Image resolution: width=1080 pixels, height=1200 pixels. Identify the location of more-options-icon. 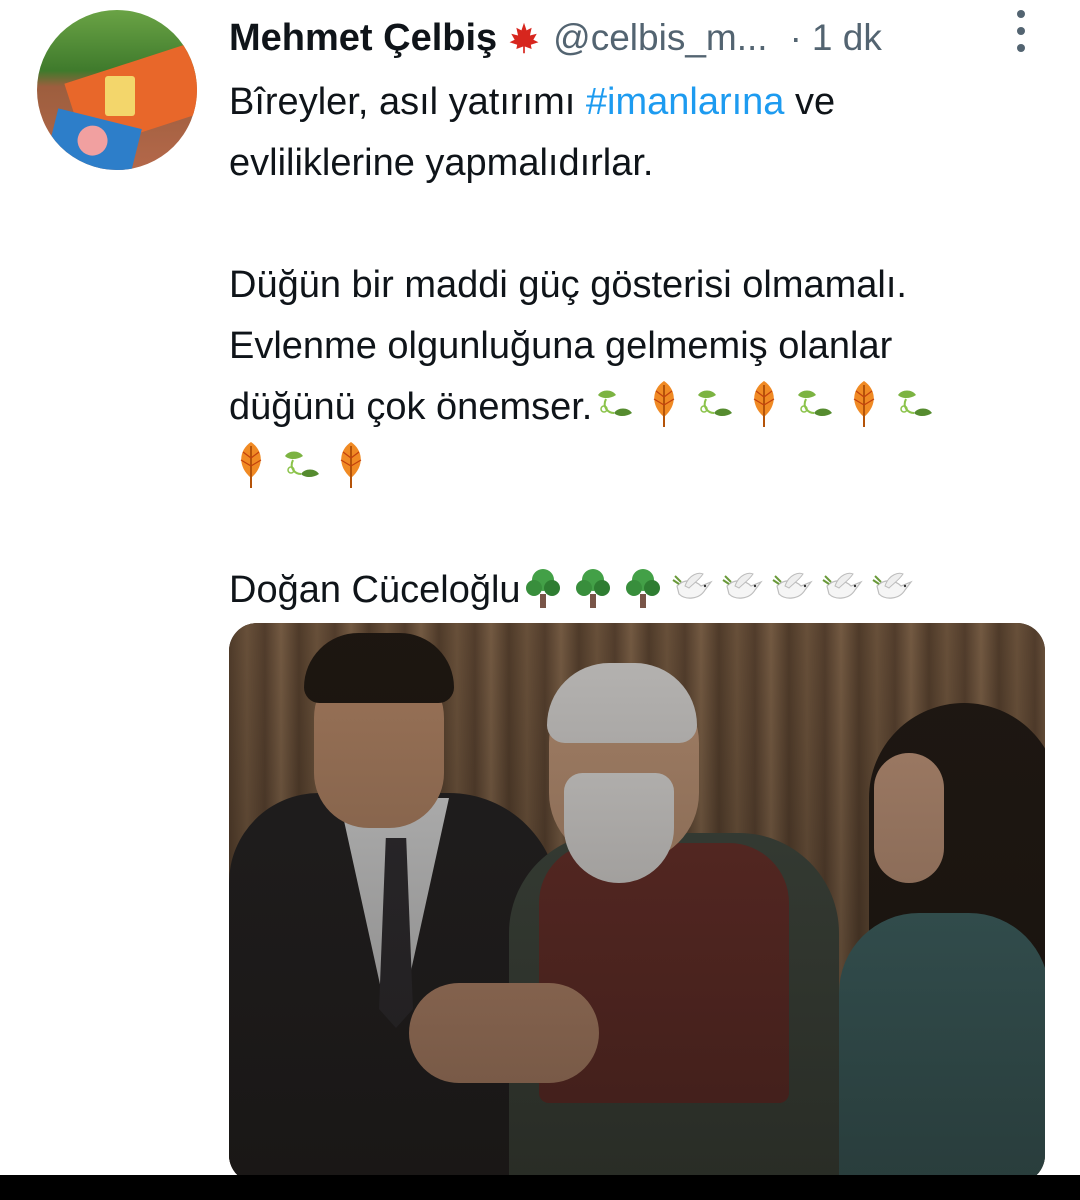
(1021, 31).